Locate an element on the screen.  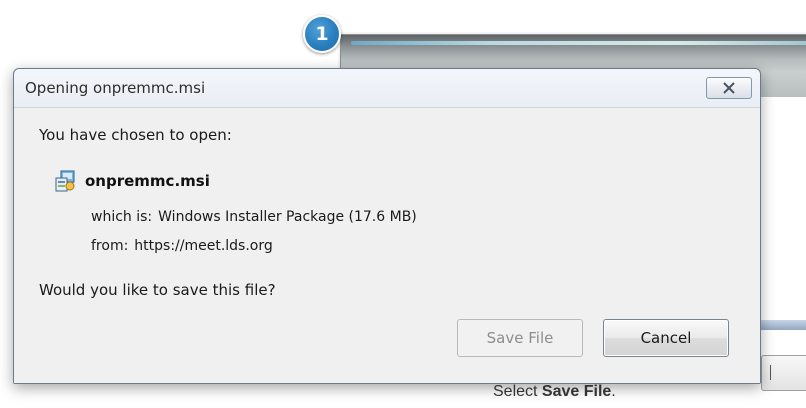
file-row: onpremmc.msi is located at coordinates (132, 181).